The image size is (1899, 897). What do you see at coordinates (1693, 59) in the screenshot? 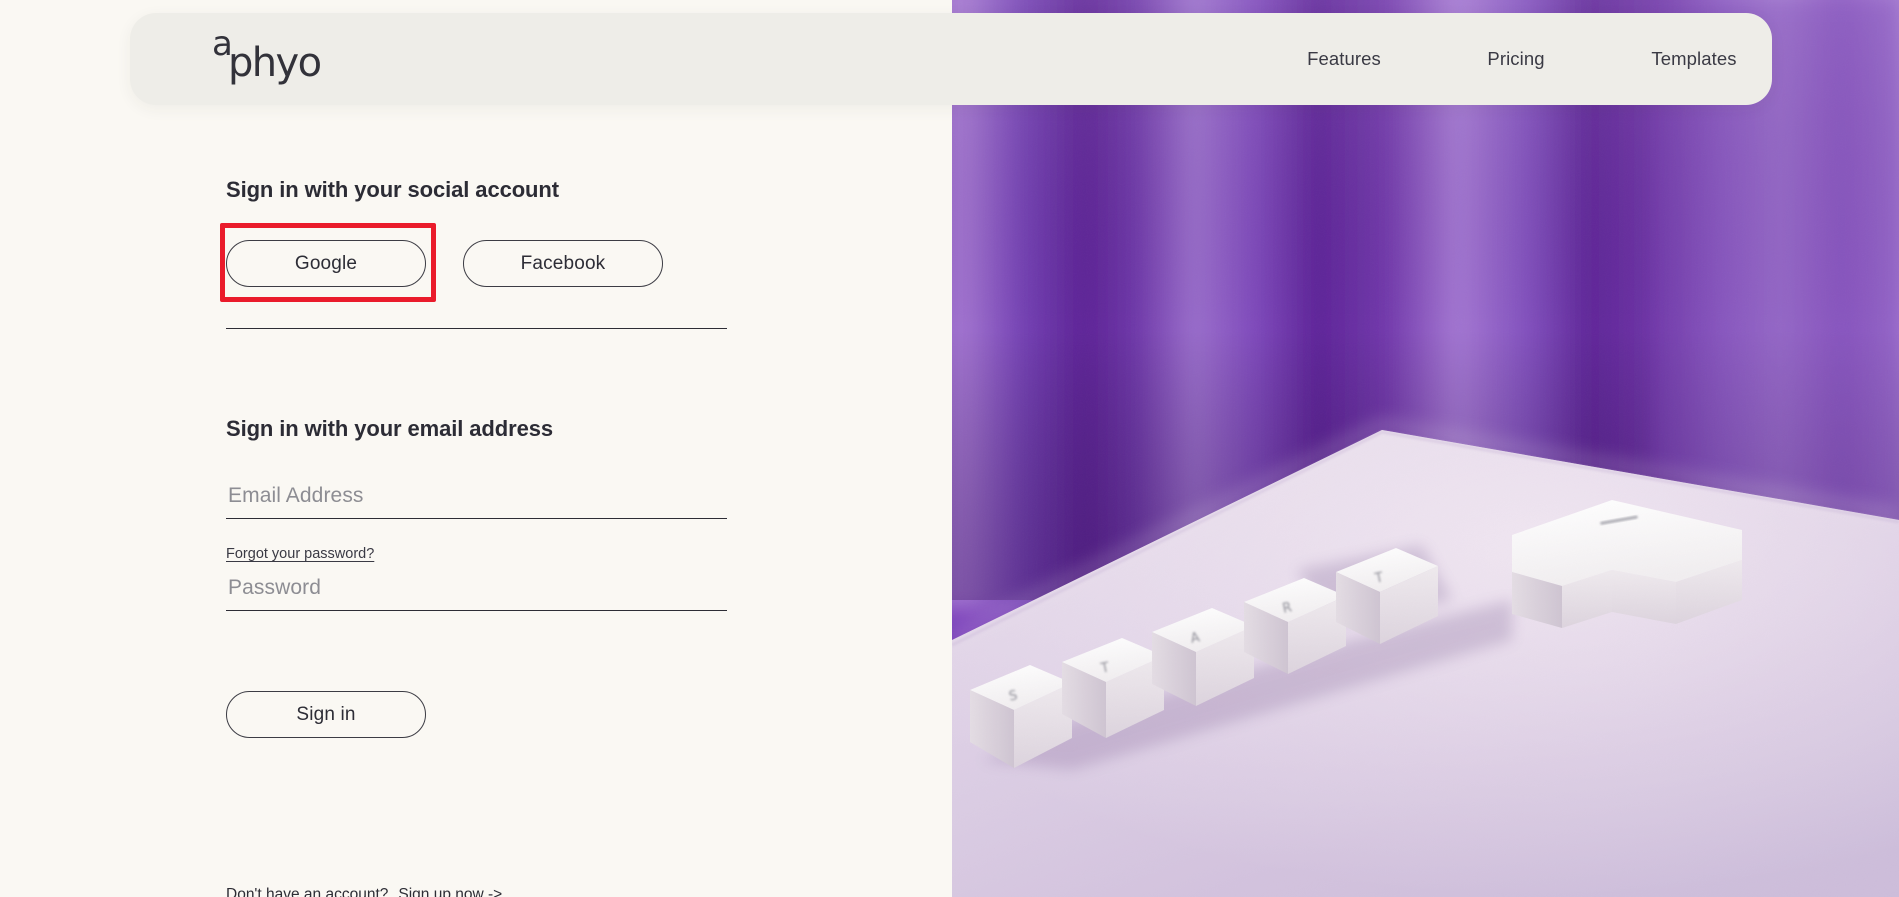
I see `nav-item-templates: Templates` at bounding box center [1693, 59].